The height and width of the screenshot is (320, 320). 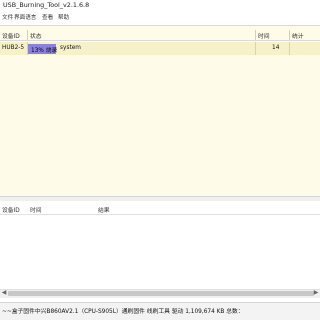 I want to click on progress-label: 13% 烧录, so click(x=44, y=51).